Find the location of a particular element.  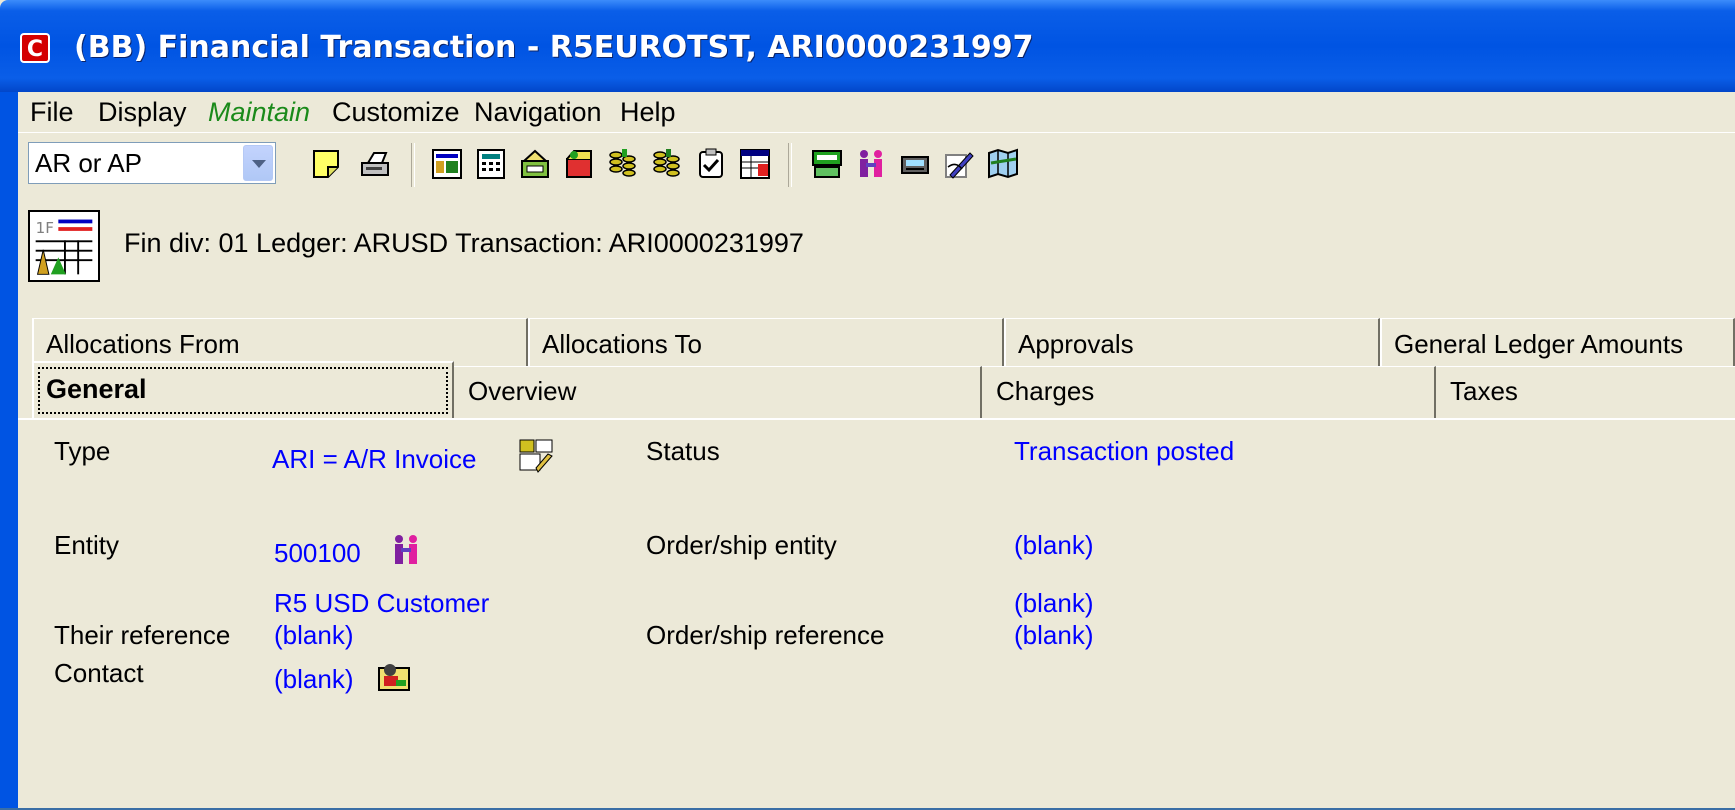

calculator-icon is located at coordinates (491, 164).